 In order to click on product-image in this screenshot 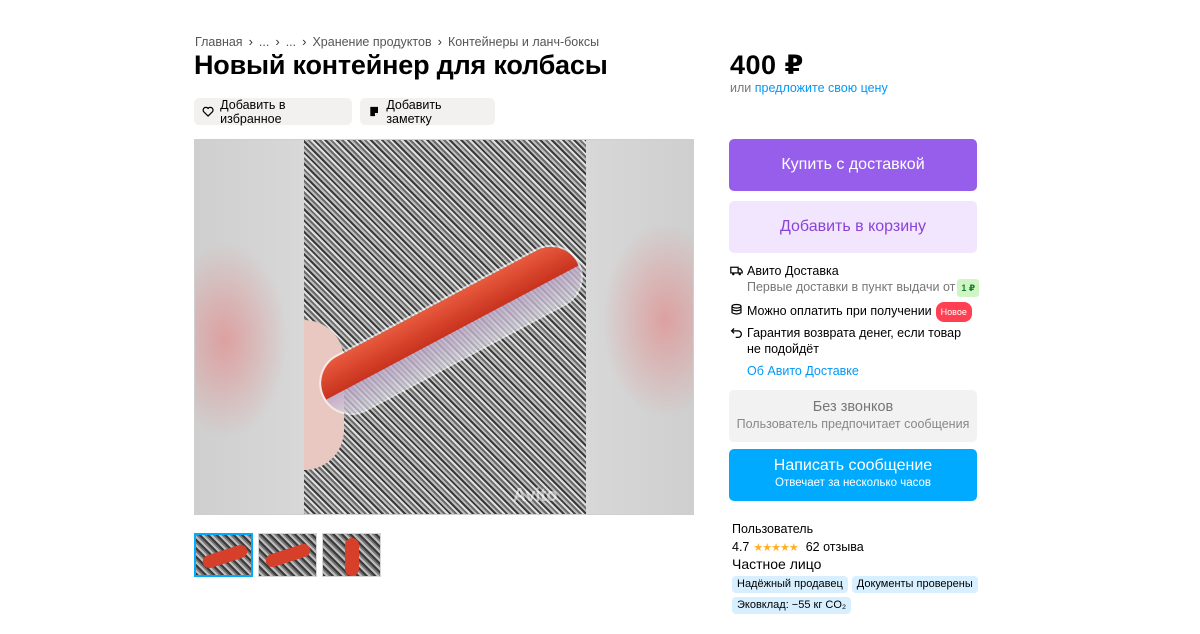, I will do `click(449, 327)`.